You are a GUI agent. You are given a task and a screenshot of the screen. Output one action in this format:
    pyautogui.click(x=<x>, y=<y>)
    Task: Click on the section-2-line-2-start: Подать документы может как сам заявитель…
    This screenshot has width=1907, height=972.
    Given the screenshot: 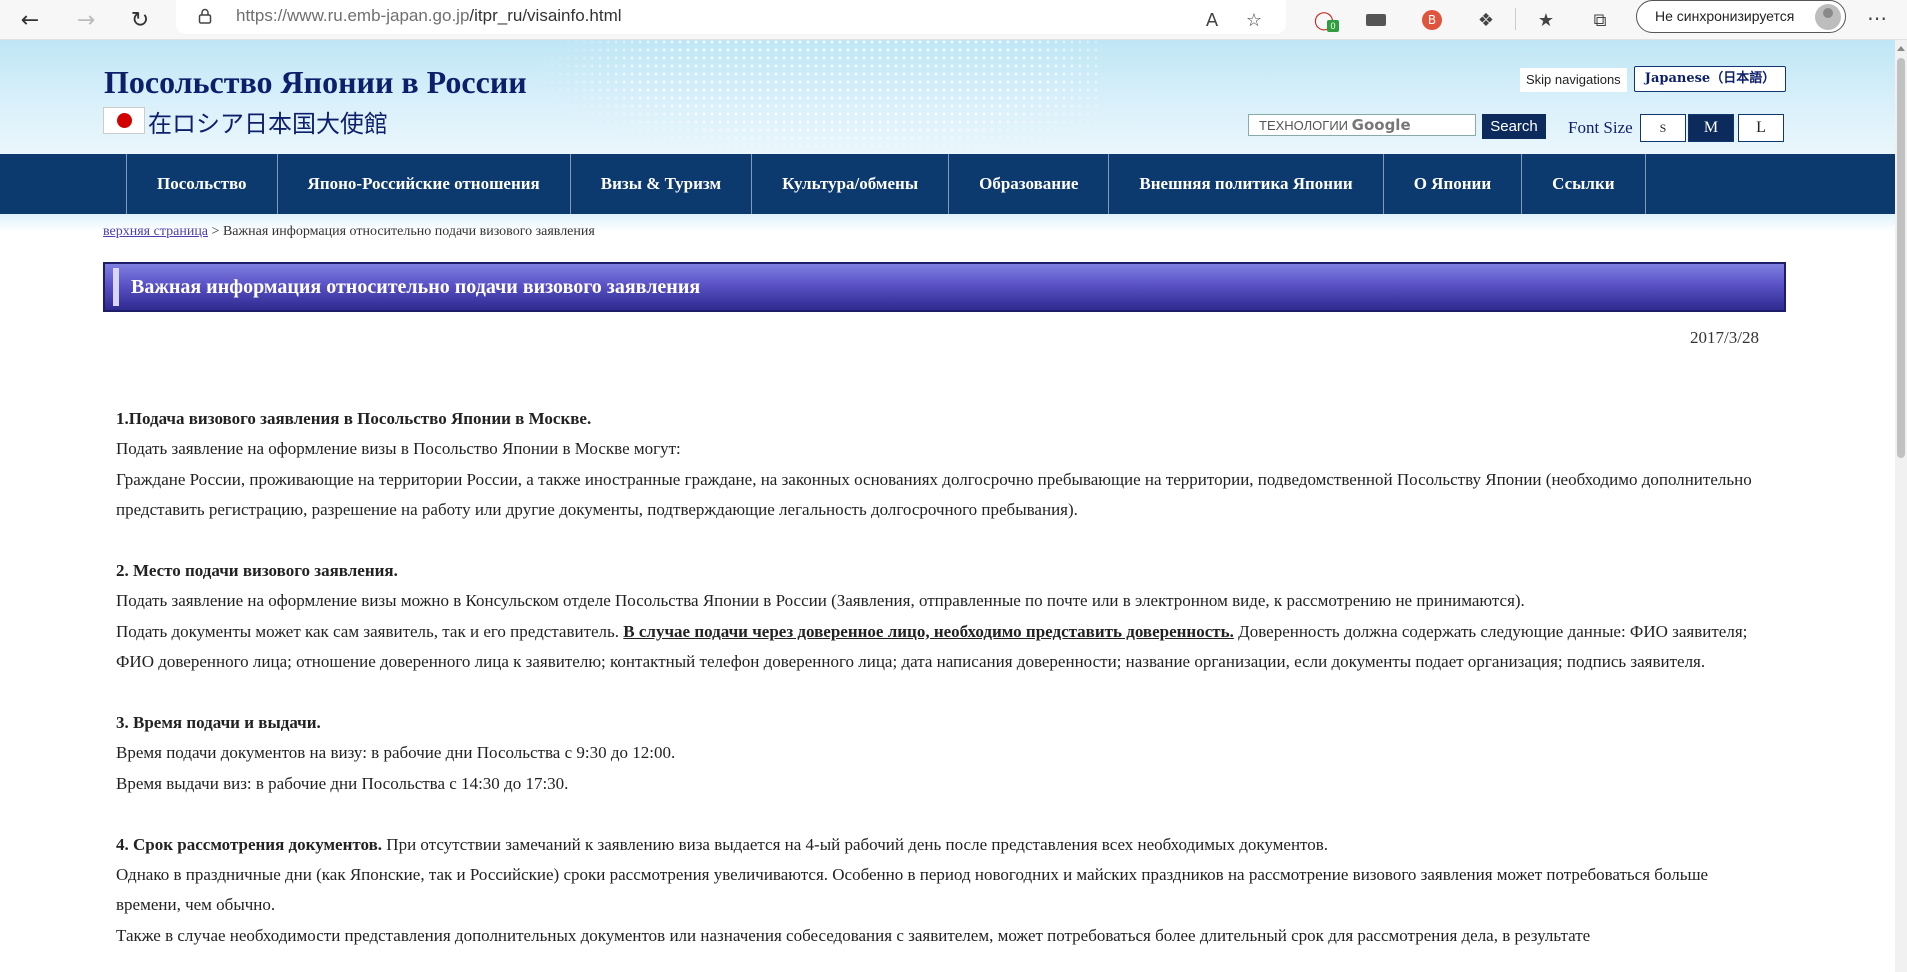 What is the action you would take?
    pyautogui.click(x=370, y=631)
    